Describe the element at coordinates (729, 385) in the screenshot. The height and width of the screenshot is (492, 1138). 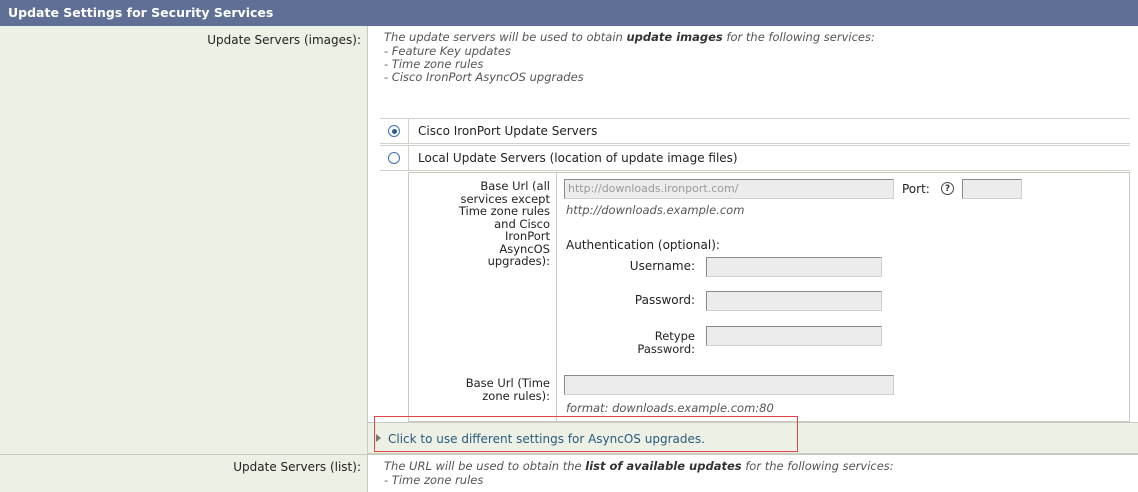
I see `time-zone-url-input` at that location.